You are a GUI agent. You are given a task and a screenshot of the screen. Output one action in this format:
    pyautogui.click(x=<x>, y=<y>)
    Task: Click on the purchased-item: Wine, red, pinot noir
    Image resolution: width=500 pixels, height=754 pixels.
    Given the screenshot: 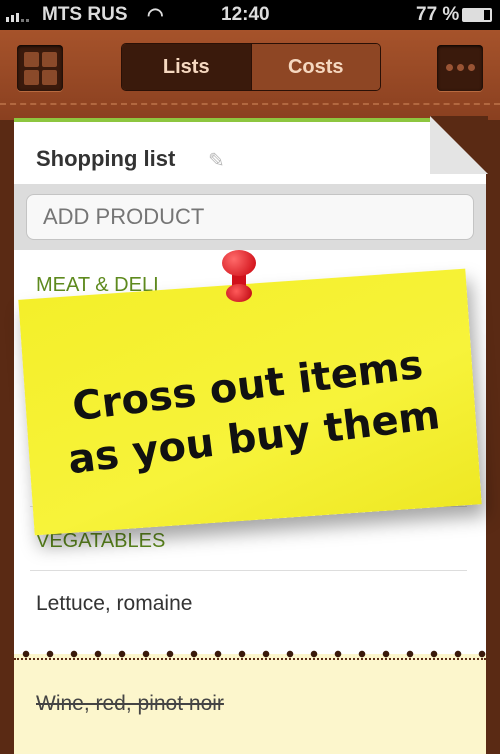 What is the action you would take?
    pyautogui.click(x=130, y=704)
    